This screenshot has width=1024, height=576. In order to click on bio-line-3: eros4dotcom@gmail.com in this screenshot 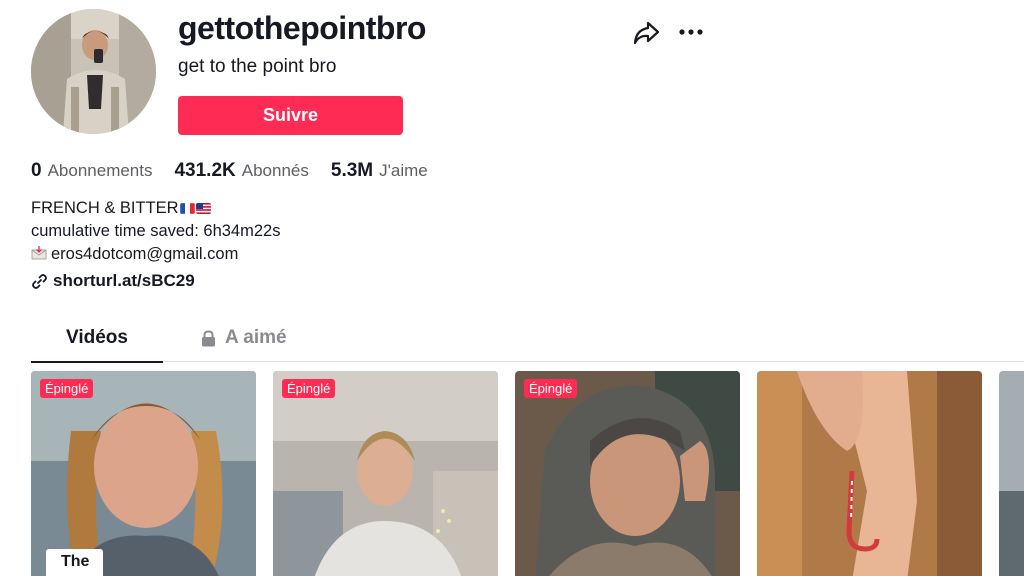, I will do `click(155, 254)`.